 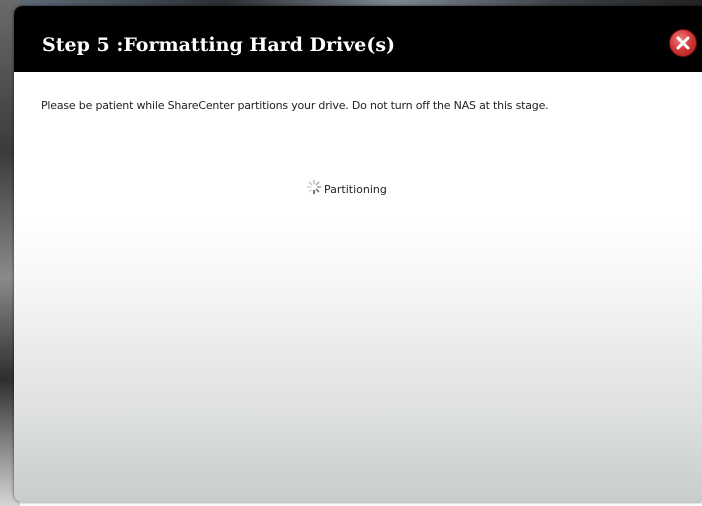 I want to click on close-icon, so click(x=683, y=43).